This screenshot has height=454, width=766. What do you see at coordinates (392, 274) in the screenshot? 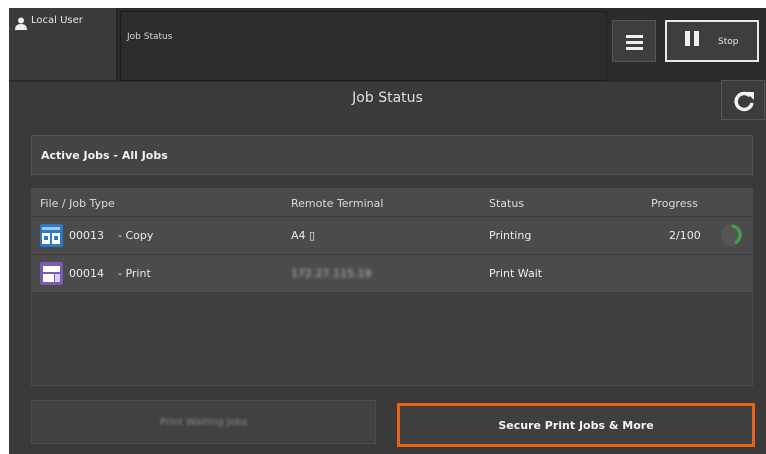
I see `table-row: 00014 - Print 172.27.115.19 Print Wait` at bounding box center [392, 274].